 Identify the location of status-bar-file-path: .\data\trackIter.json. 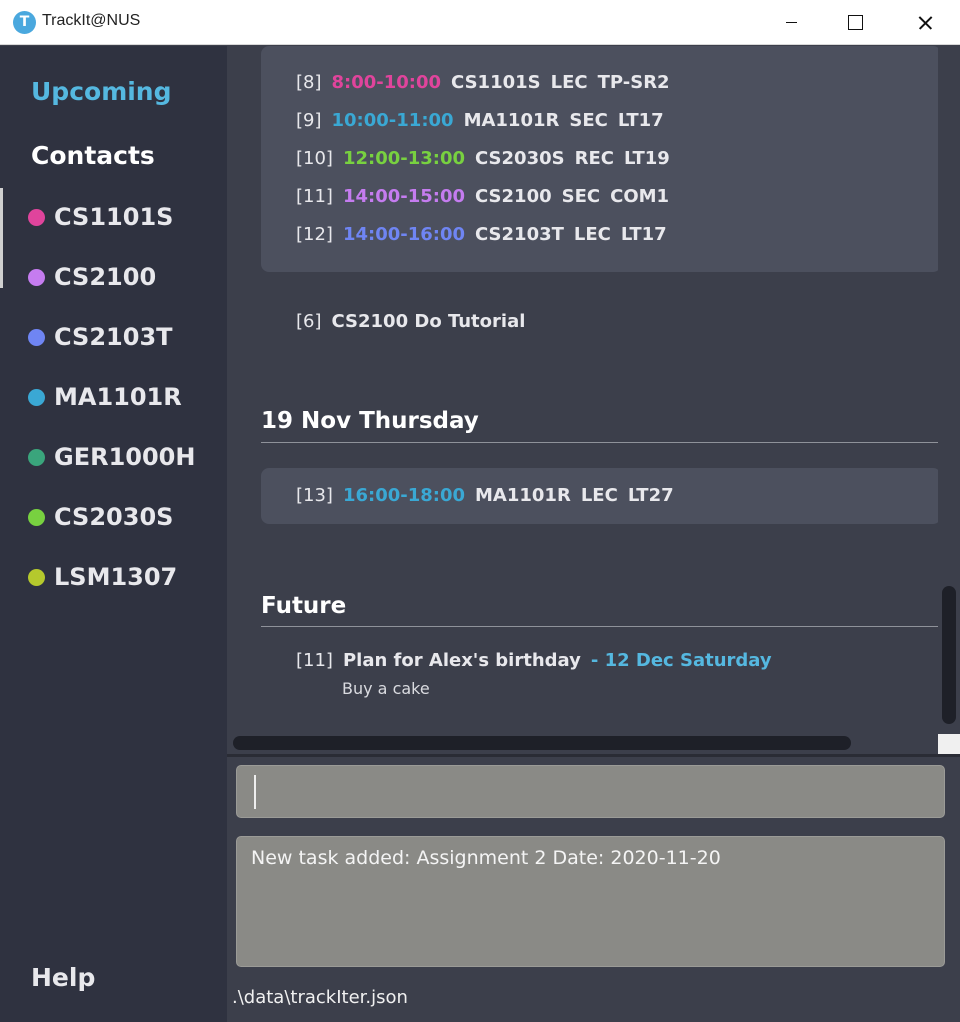
(320, 997).